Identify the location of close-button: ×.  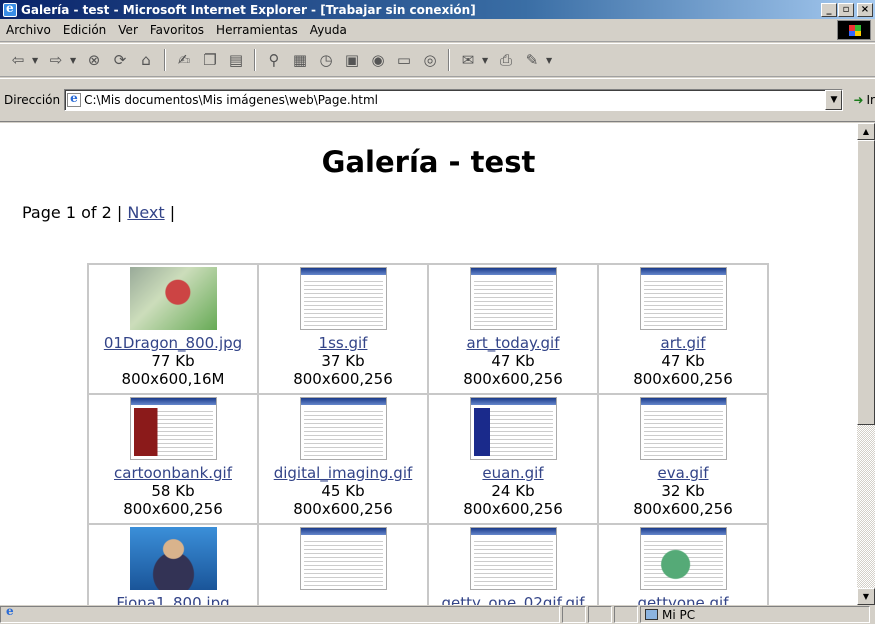
(865, 9).